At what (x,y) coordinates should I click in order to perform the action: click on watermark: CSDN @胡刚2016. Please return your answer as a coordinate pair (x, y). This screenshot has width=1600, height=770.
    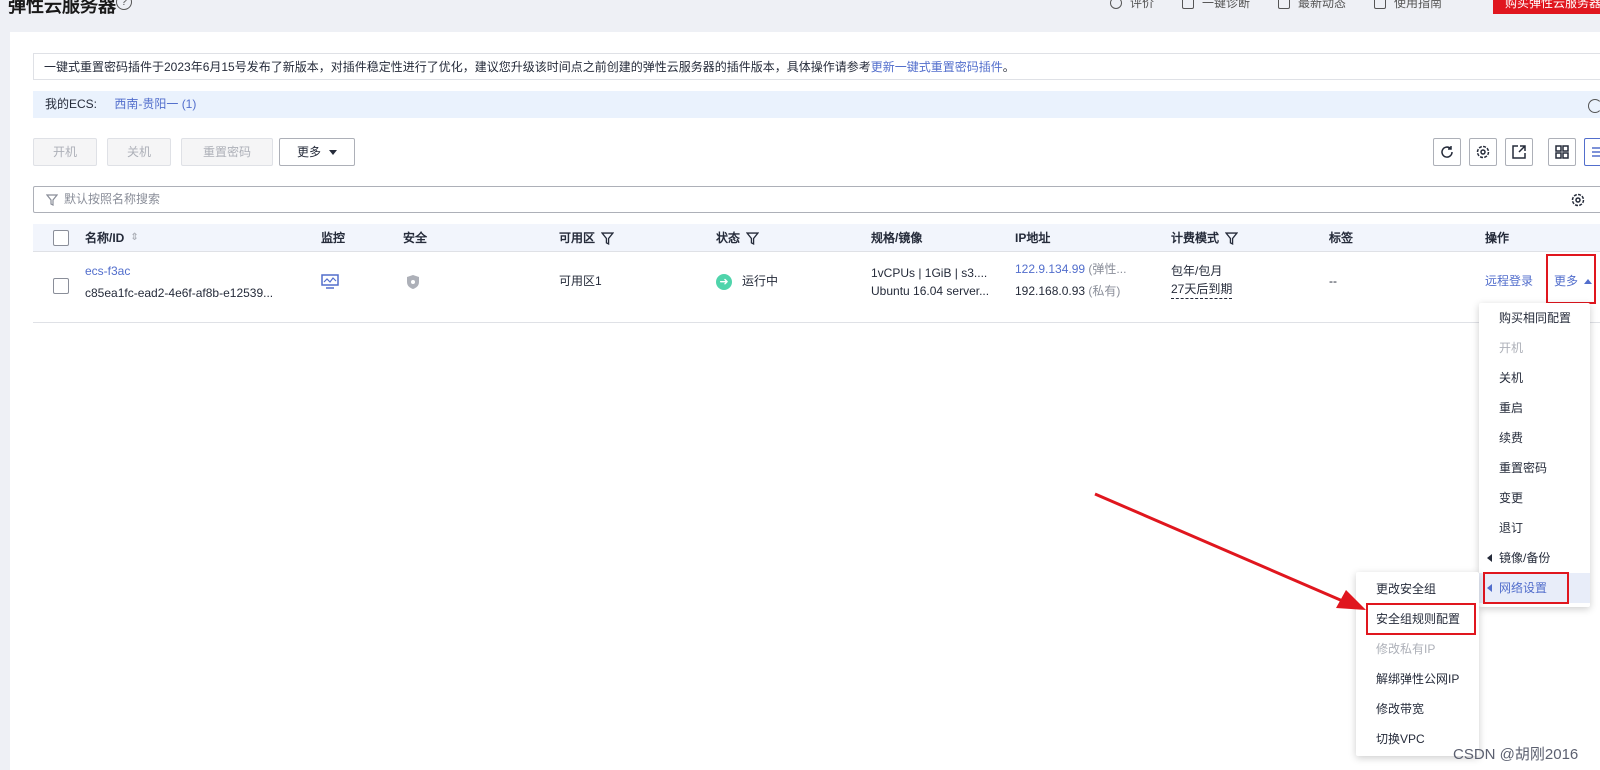
    Looking at the image, I should click on (1516, 754).